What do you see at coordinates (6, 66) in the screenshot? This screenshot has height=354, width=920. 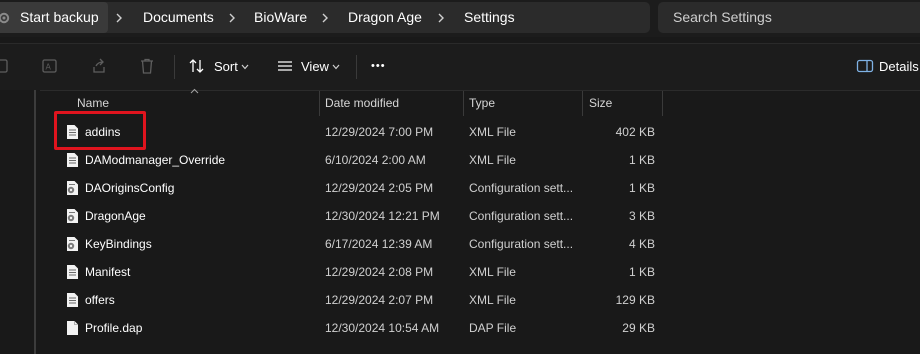 I see `copy-icon` at bounding box center [6, 66].